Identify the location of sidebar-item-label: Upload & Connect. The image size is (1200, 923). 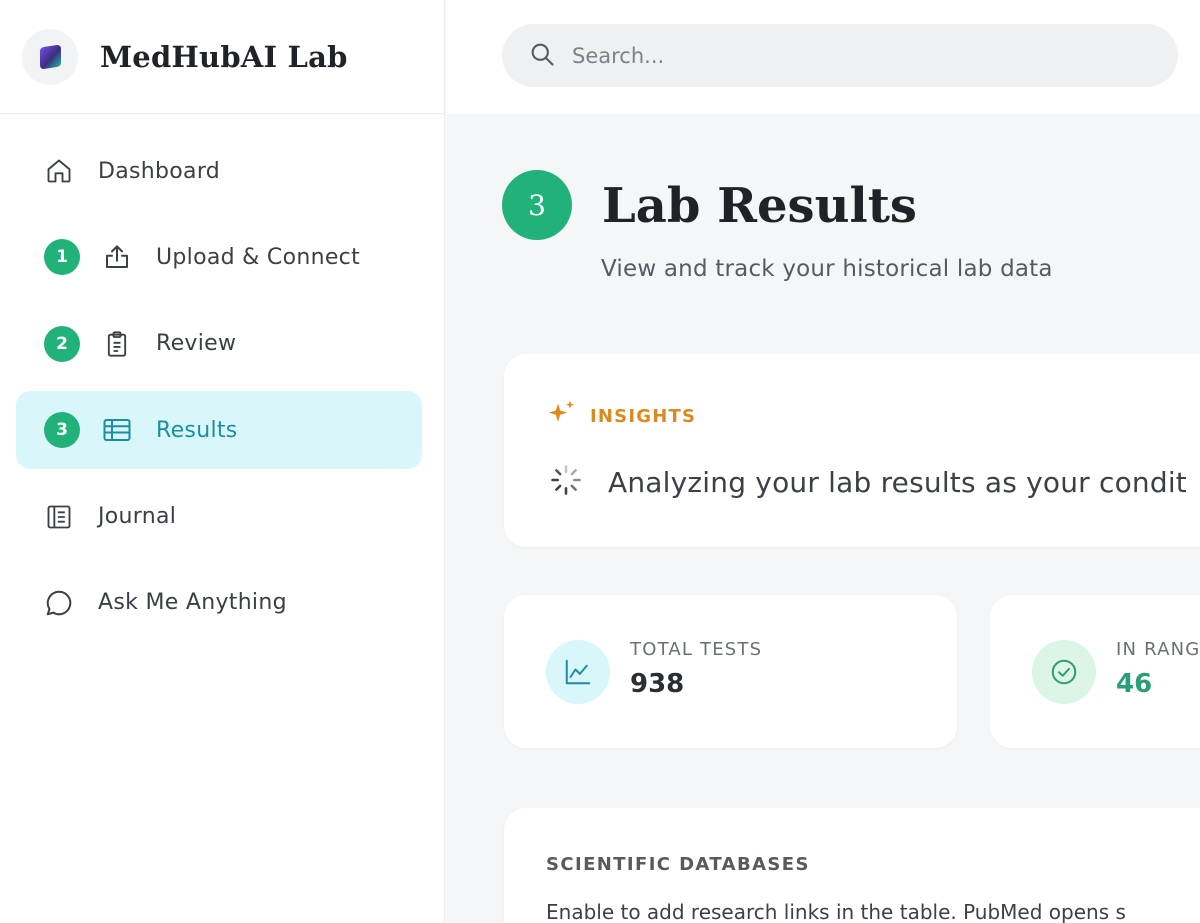
(258, 257).